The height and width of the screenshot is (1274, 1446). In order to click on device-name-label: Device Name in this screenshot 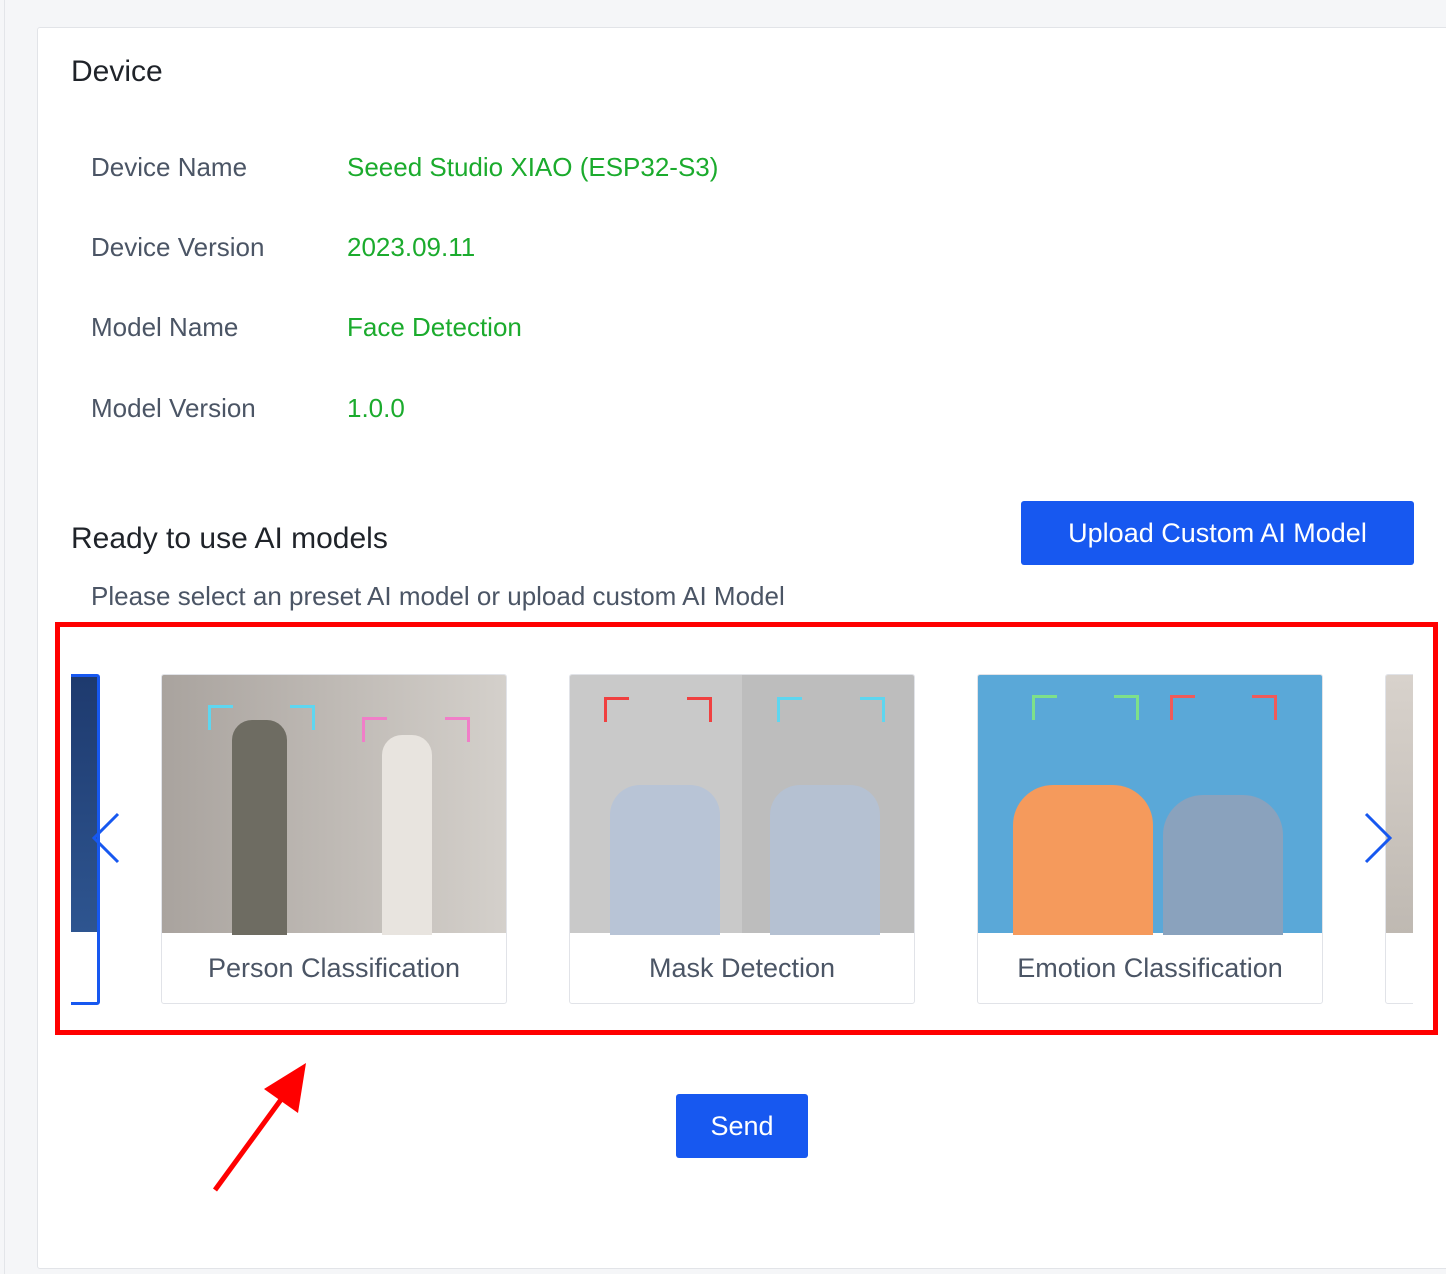, I will do `click(169, 167)`.